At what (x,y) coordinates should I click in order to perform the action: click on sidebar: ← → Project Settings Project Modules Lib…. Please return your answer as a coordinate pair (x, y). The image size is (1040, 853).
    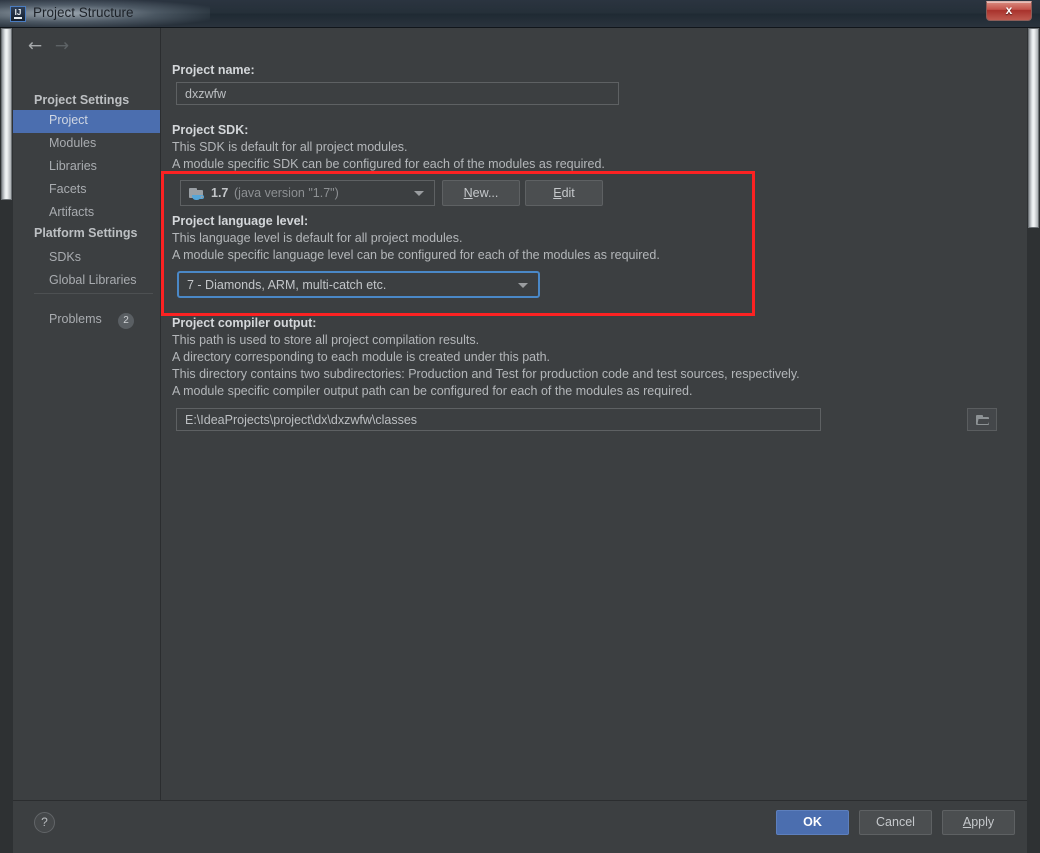
    Looking at the image, I should click on (87, 414).